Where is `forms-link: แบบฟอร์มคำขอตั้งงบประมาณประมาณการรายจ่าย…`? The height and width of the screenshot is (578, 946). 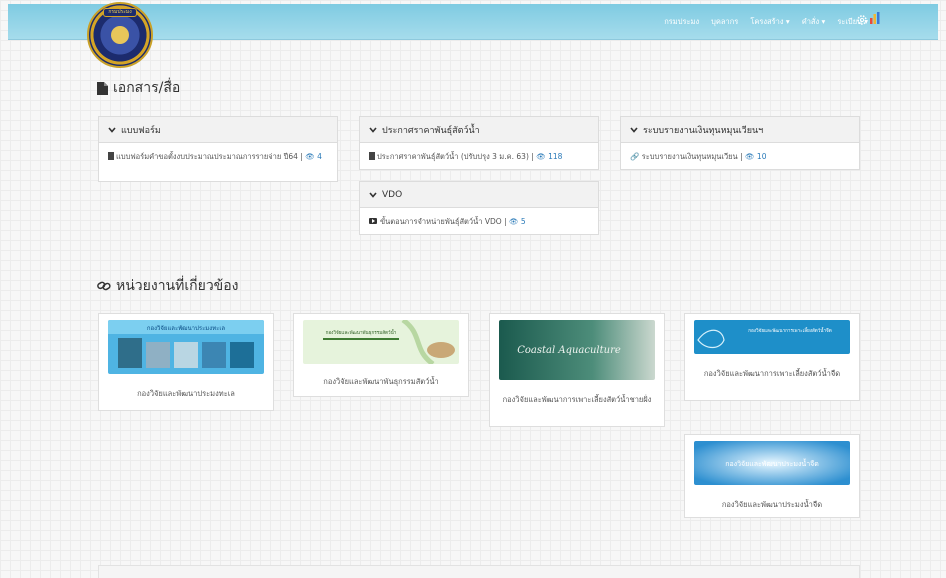 forms-link: แบบฟอร์มคำขอตั้งงบประมาณประมาณการรายจ่าย… is located at coordinates (207, 156).